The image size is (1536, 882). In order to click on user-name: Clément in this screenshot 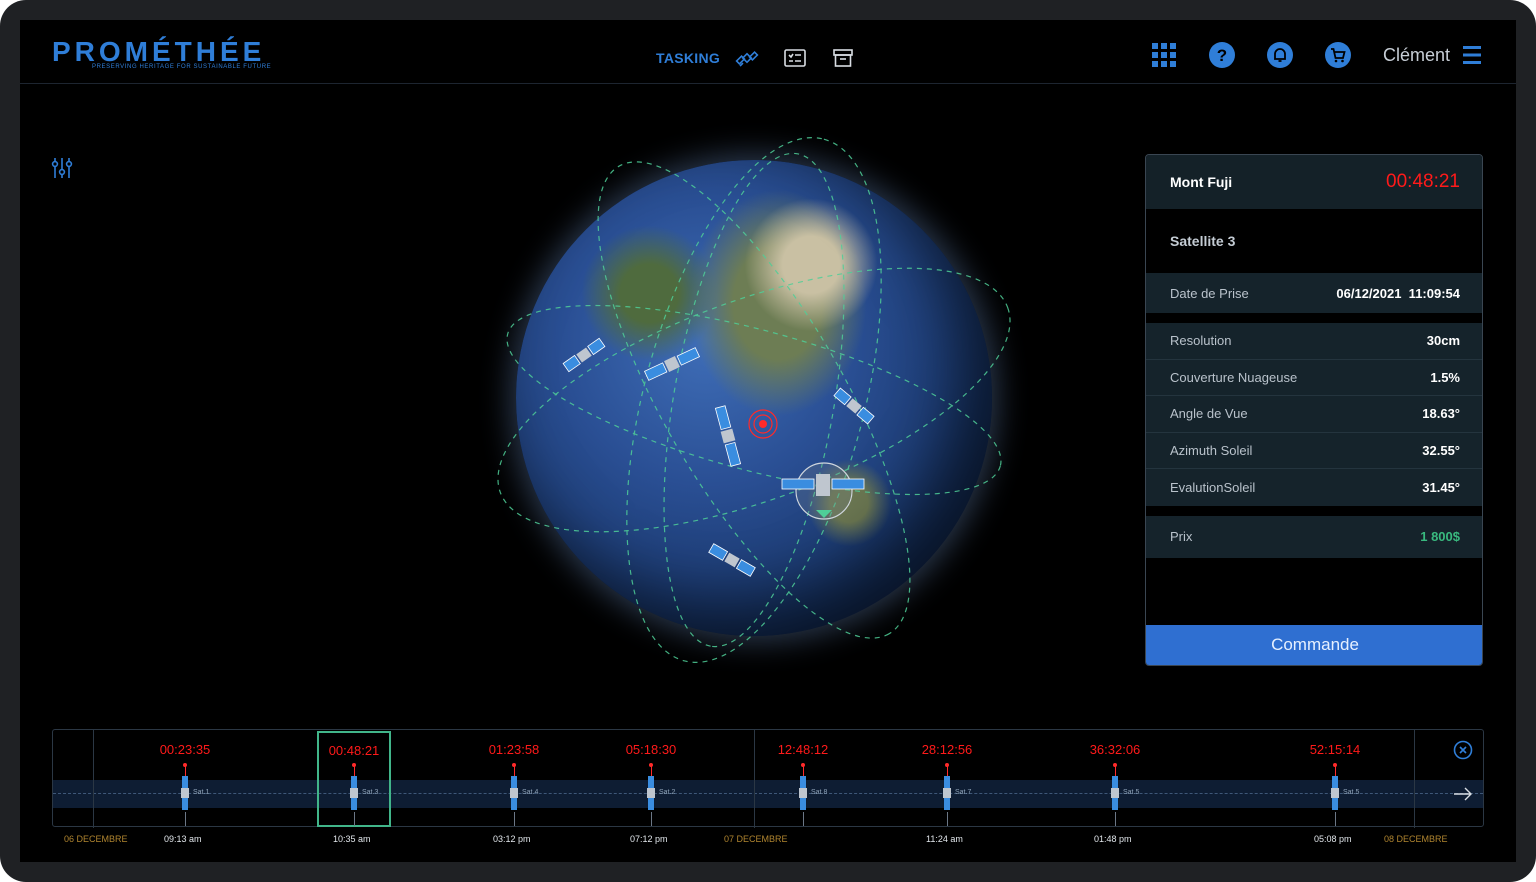, I will do `click(1416, 55)`.